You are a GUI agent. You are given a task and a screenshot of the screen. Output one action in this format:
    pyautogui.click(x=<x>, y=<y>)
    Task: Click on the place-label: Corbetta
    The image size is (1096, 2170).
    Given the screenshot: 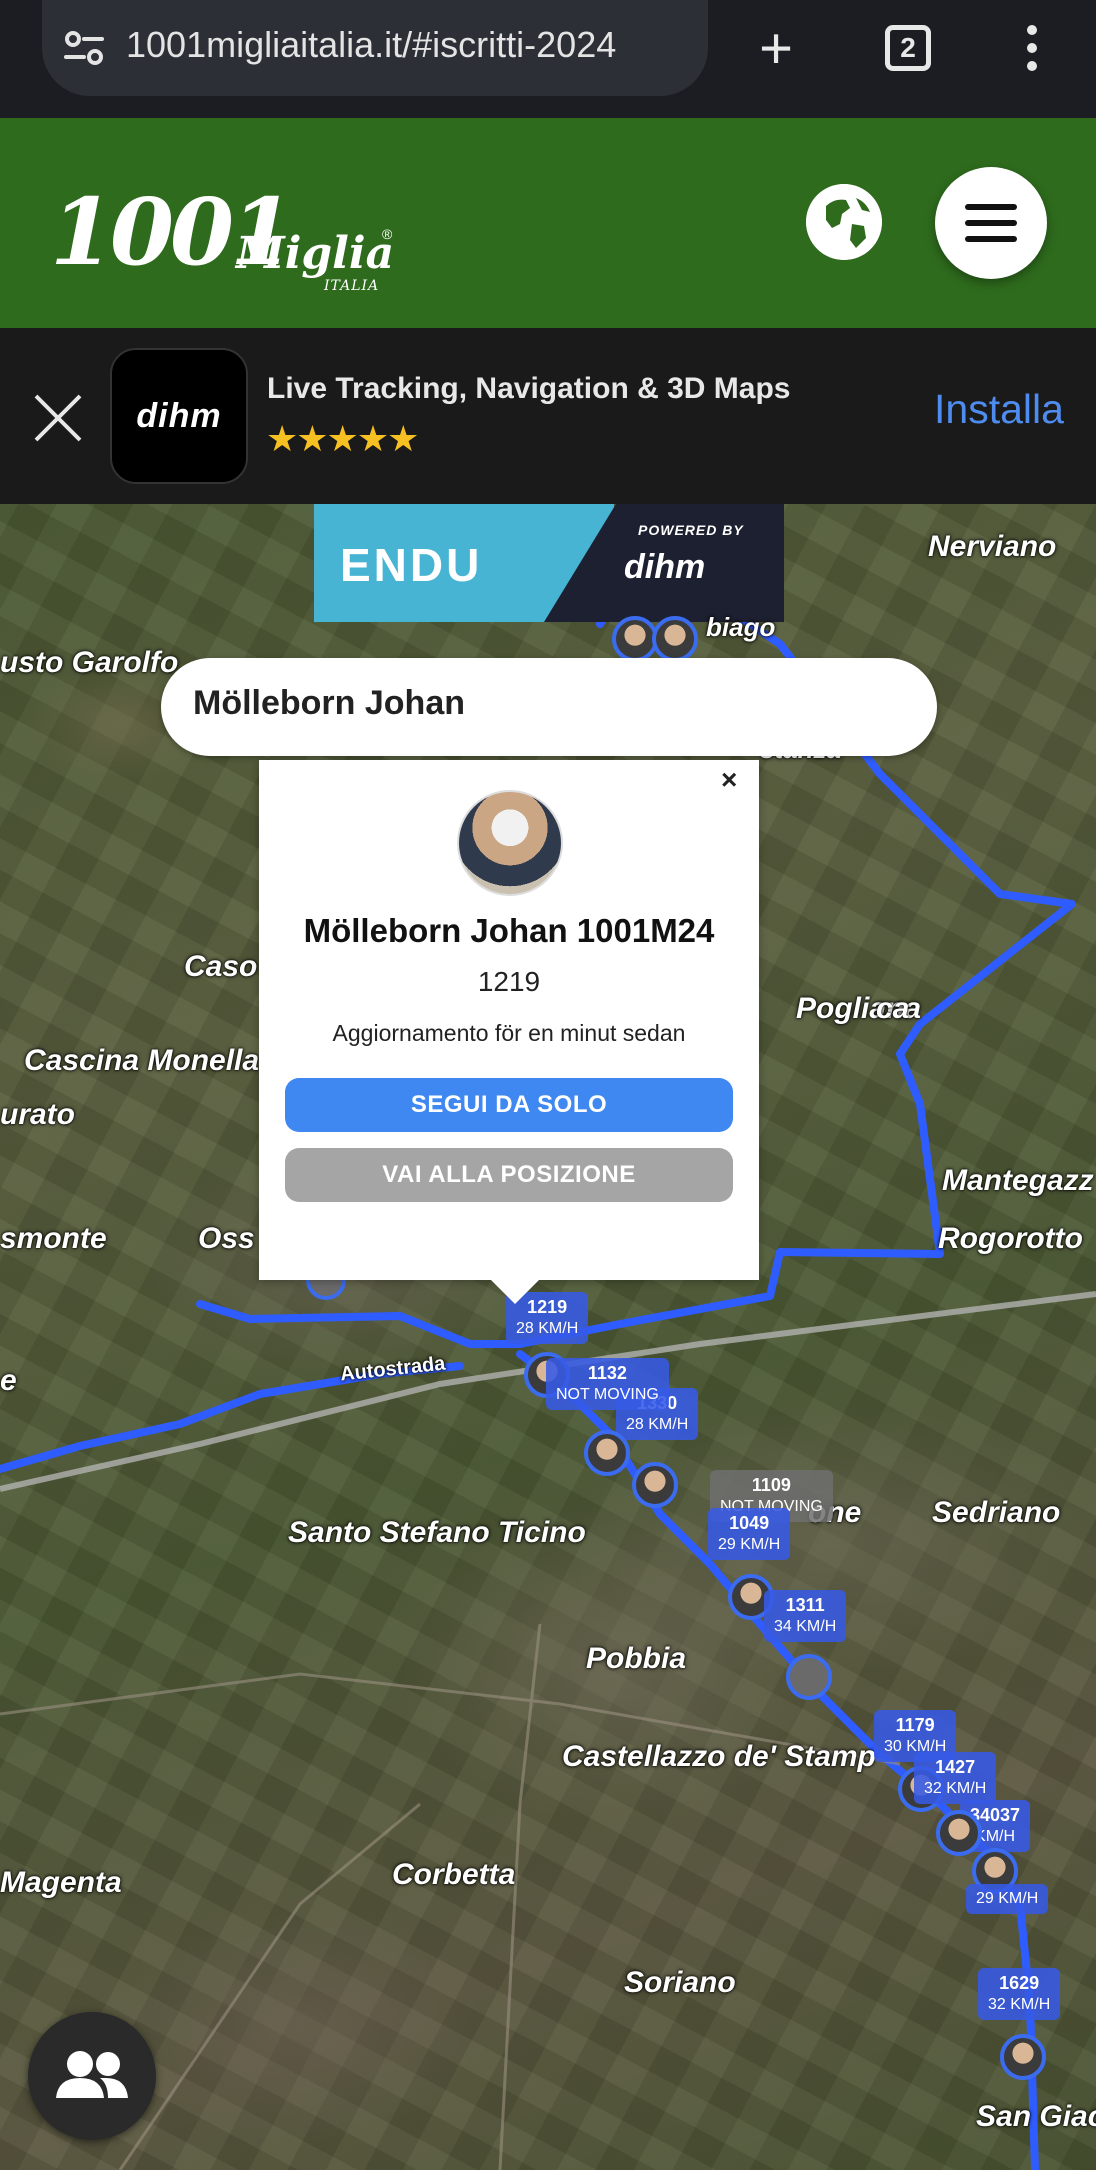 What is the action you would take?
    pyautogui.click(x=454, y=1874)
    